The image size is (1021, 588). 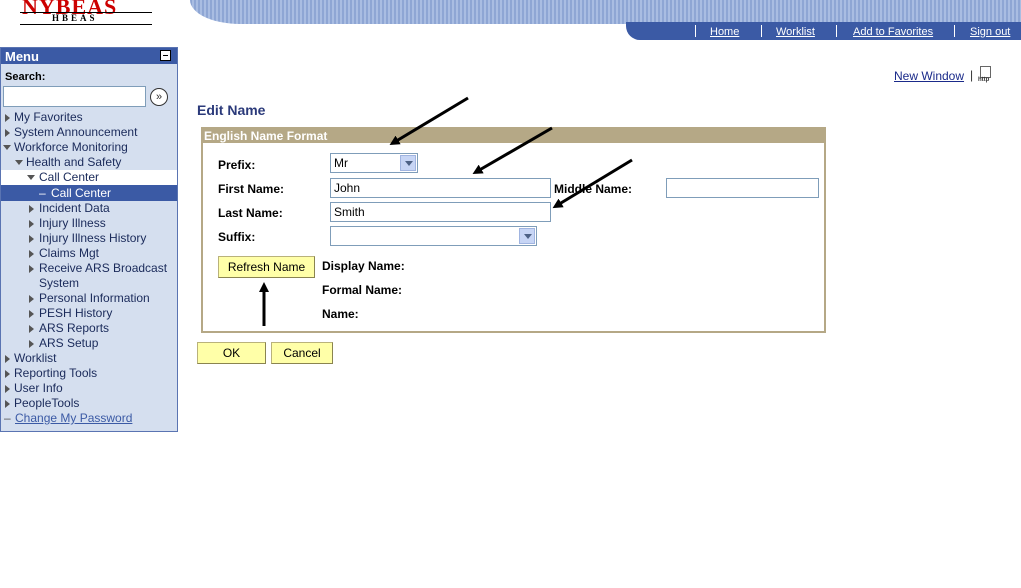 I want to click on suffix-select, so click(x=433, y=236).